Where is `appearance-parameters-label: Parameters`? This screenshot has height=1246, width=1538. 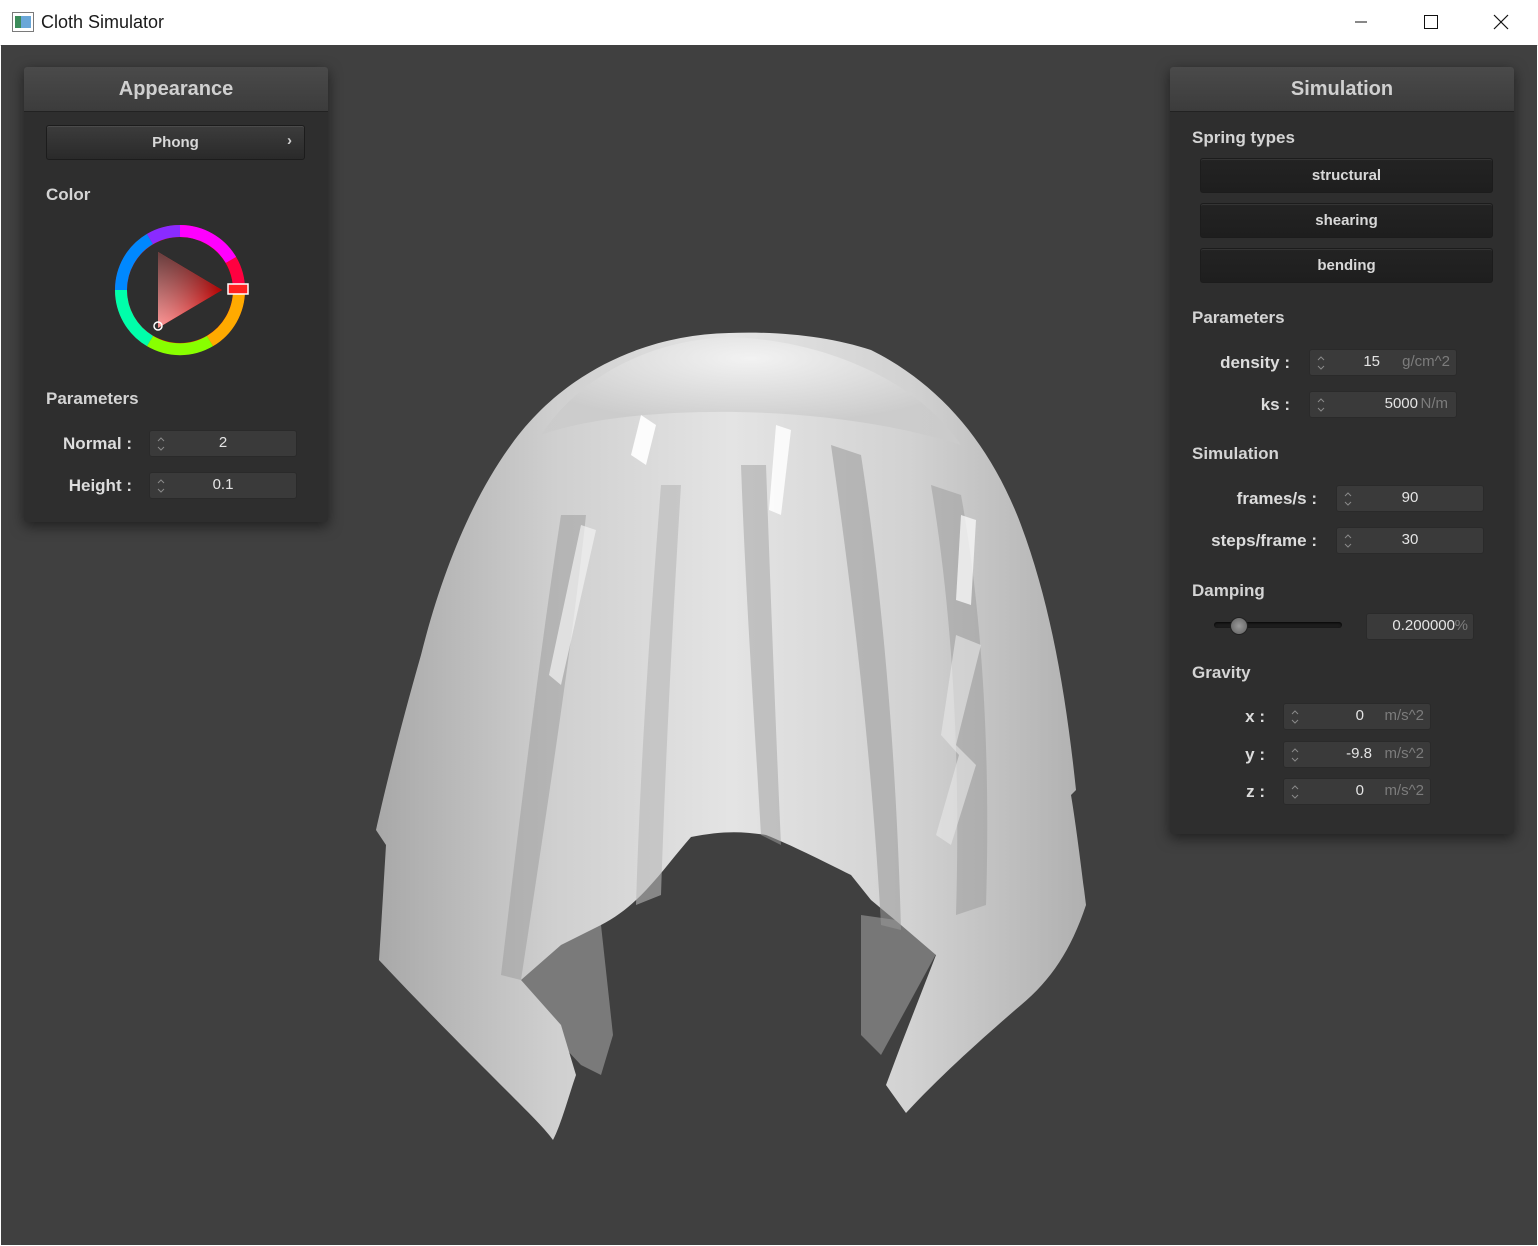 appearance-parameters-label: Parameters is located at coordinates (92, 398).